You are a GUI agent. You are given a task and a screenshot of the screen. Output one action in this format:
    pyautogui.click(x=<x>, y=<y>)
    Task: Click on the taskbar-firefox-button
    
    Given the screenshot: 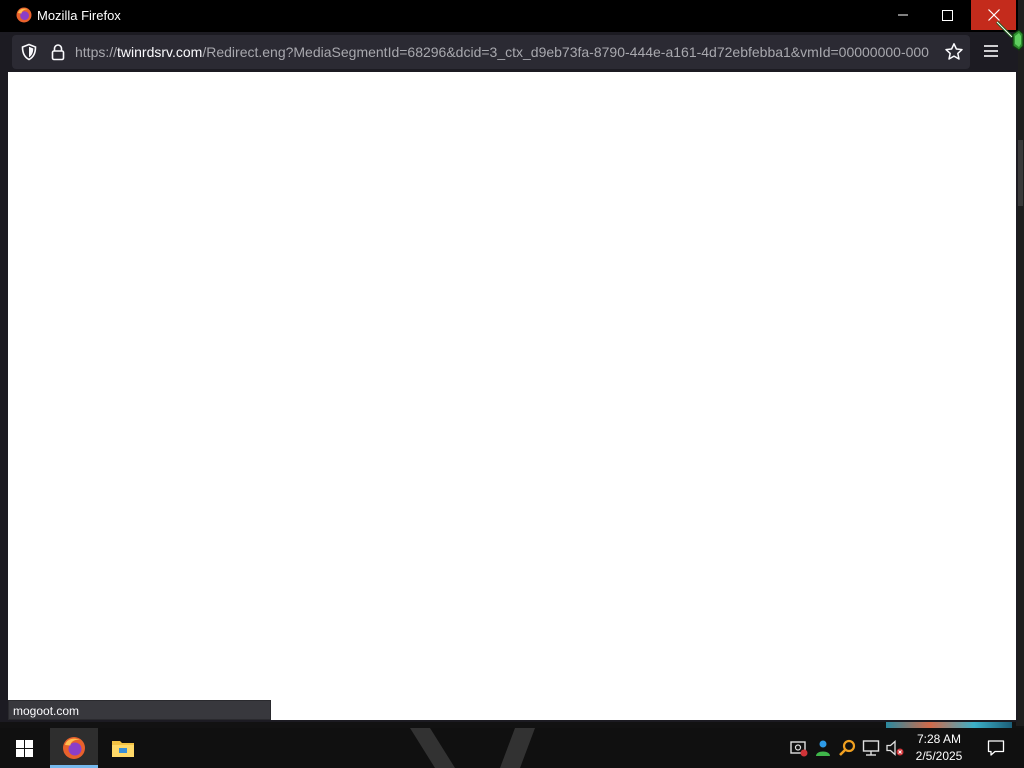 What is the action you would take?
    pyautogui.click(x=74, y=748)
    